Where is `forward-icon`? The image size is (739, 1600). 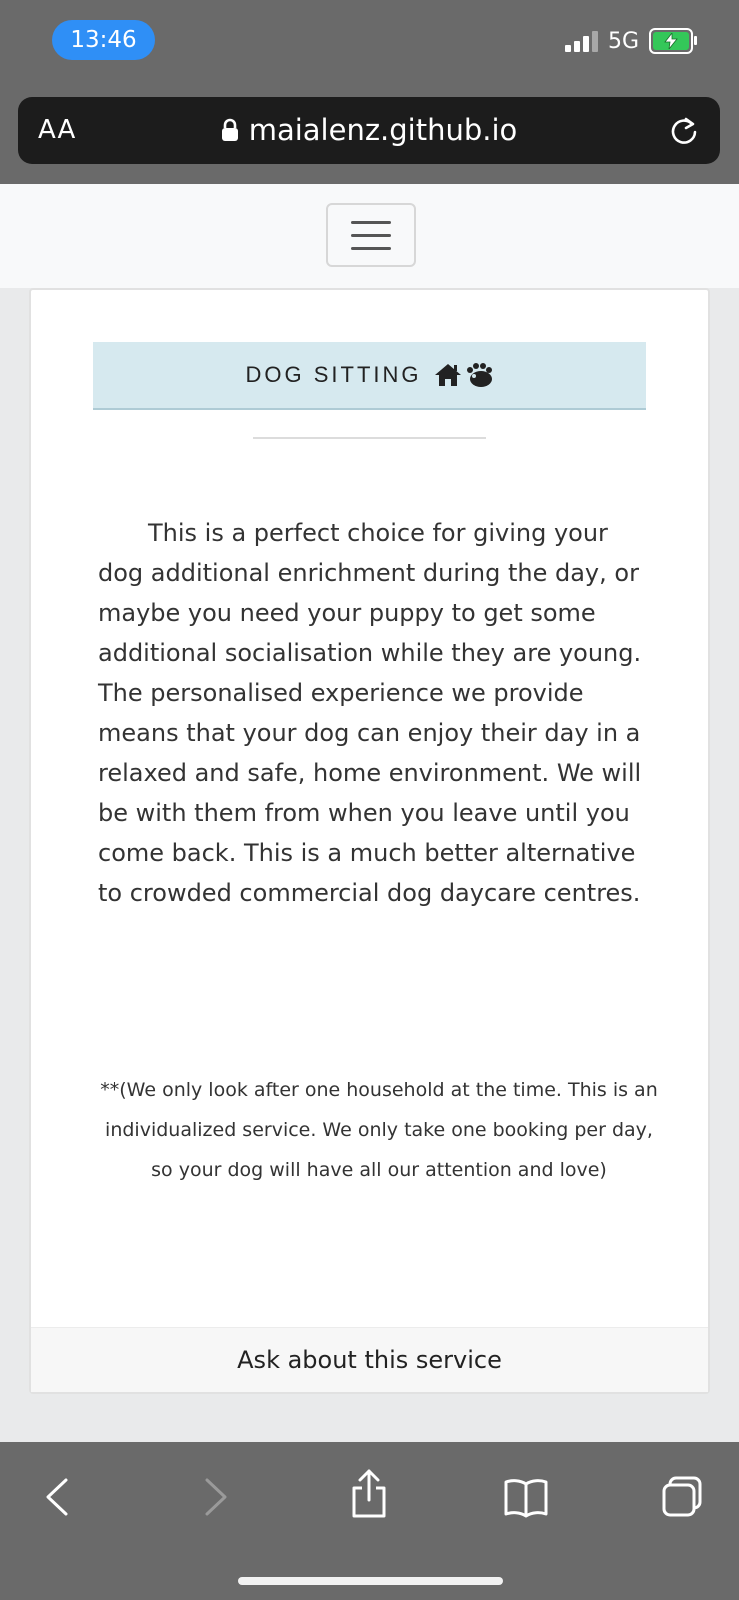
forward-icon is located at coordinates (215, 1497).